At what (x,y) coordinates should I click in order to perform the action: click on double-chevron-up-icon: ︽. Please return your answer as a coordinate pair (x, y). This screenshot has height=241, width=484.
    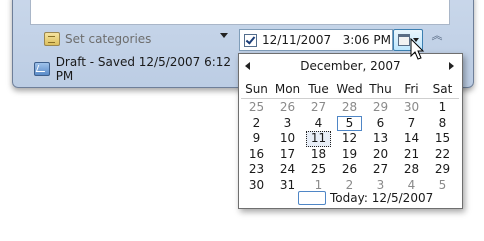
    Looking at the image, I should click on (437, 35).